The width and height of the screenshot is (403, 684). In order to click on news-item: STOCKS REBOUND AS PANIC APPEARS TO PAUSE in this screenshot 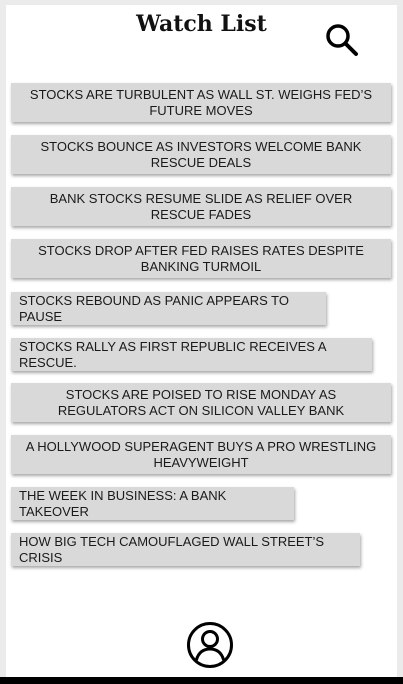, I will do `click(168, 308)`.